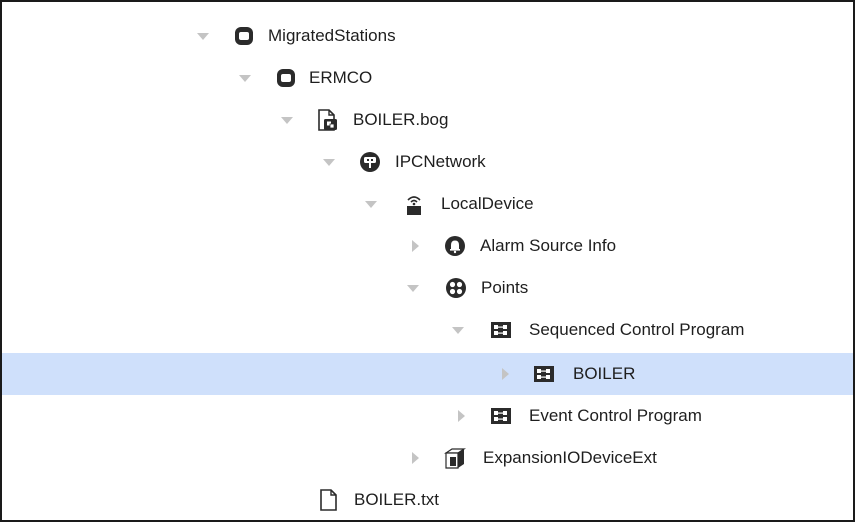  Describe the element at coordinates (456, 288) in the screenshot. I see `points-icon` at that location.